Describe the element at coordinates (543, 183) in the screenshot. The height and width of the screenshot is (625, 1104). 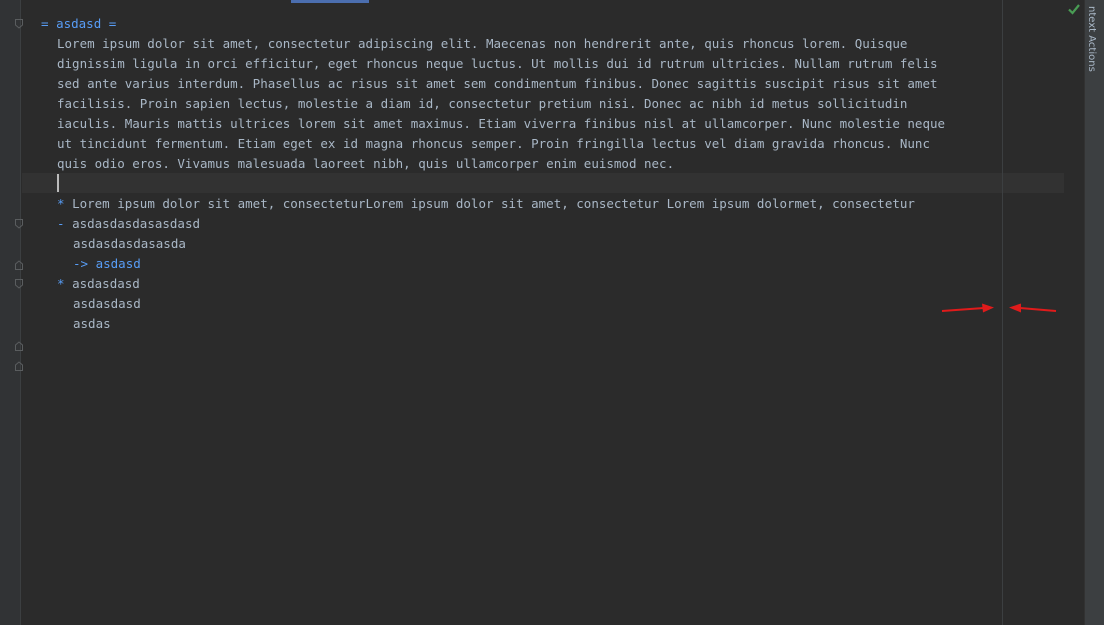
I see `current-line-highlight` at that location.